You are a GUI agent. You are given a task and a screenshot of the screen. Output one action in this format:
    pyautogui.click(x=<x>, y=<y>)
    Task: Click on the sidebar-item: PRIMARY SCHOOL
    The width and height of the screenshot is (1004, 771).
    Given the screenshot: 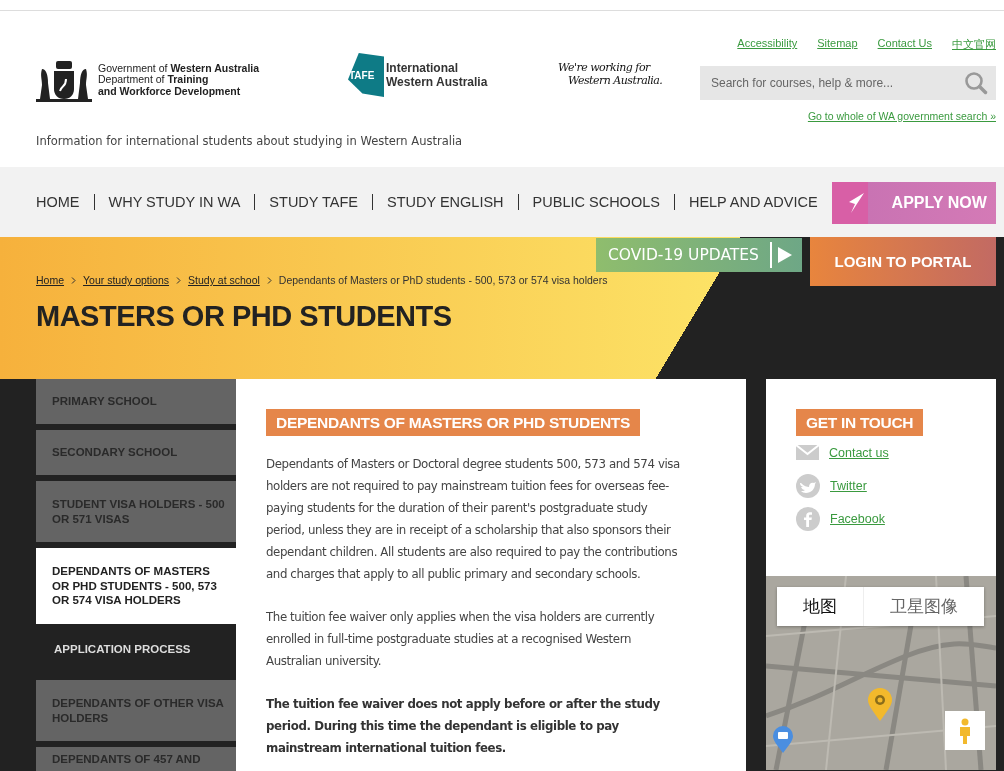 What is the action you would take?
    pyautogui.click(x=136, y=401)
    